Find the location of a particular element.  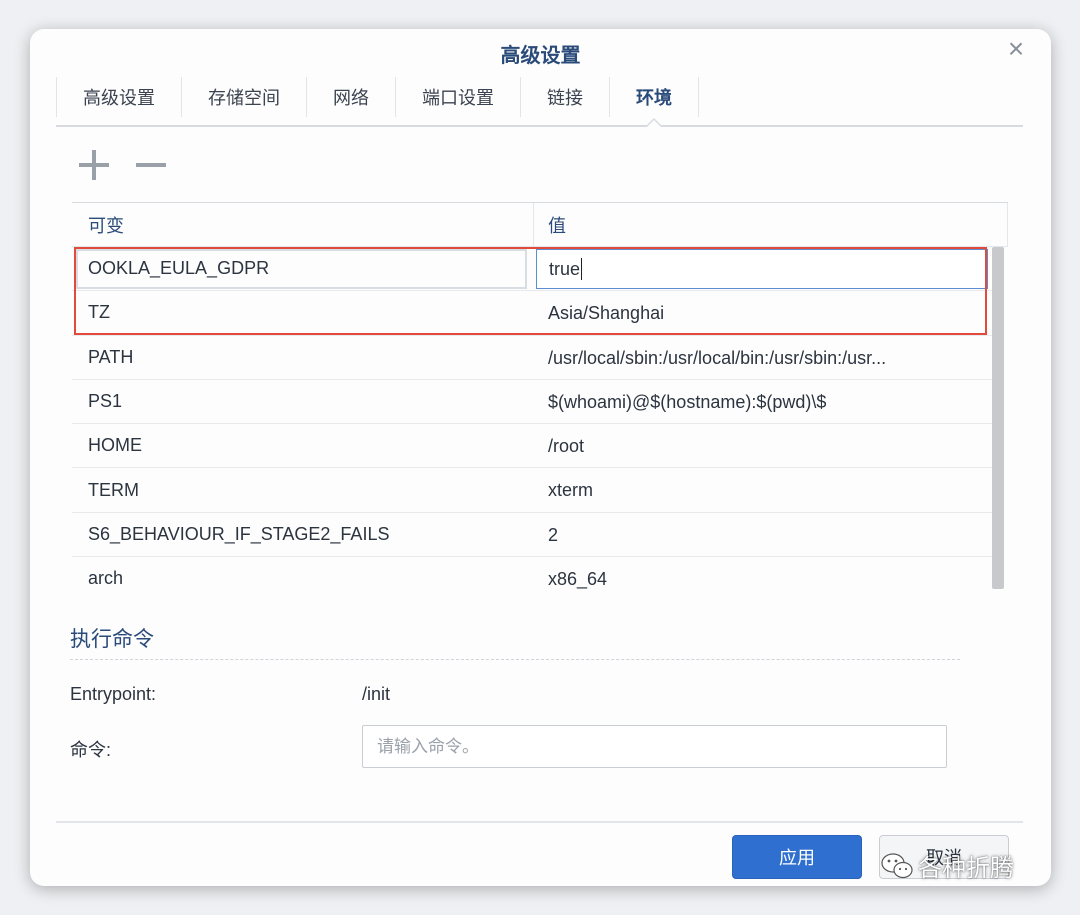

variable-name-cell: PATH is located at coordinates (111, 356).